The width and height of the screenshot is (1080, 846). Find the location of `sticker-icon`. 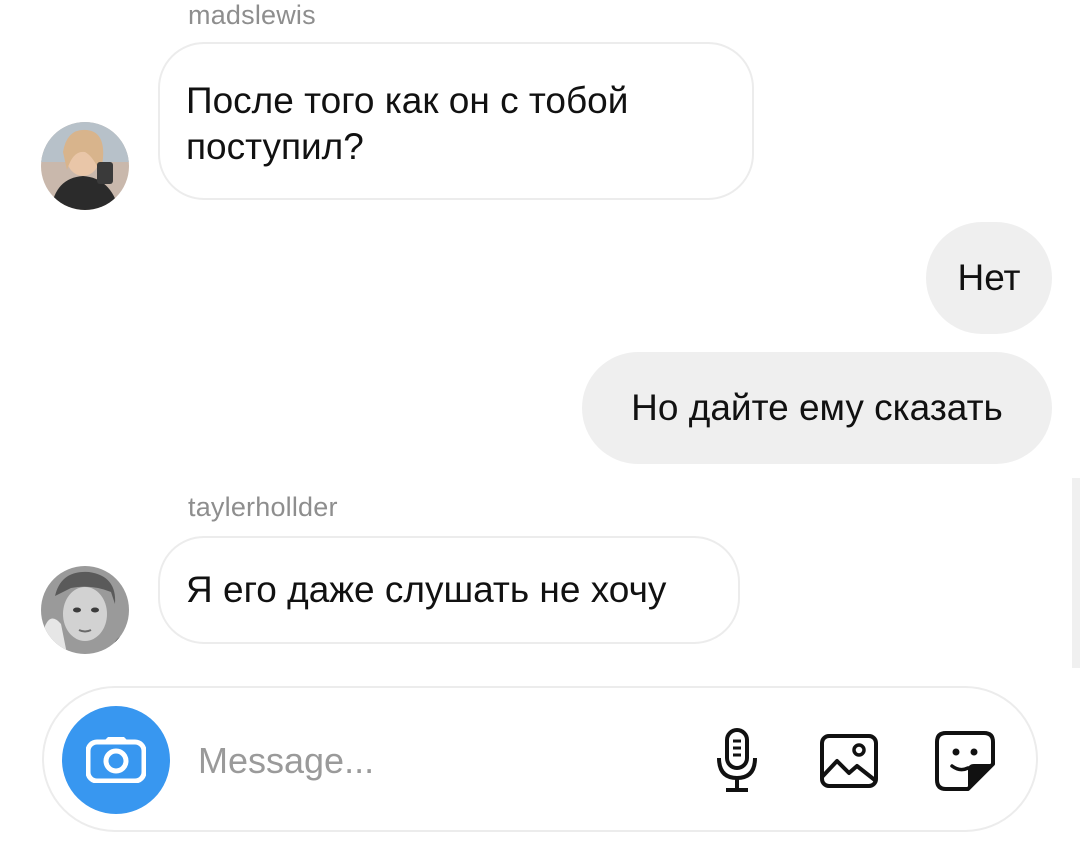

sticker-icon is located at coordinates (965, 761).